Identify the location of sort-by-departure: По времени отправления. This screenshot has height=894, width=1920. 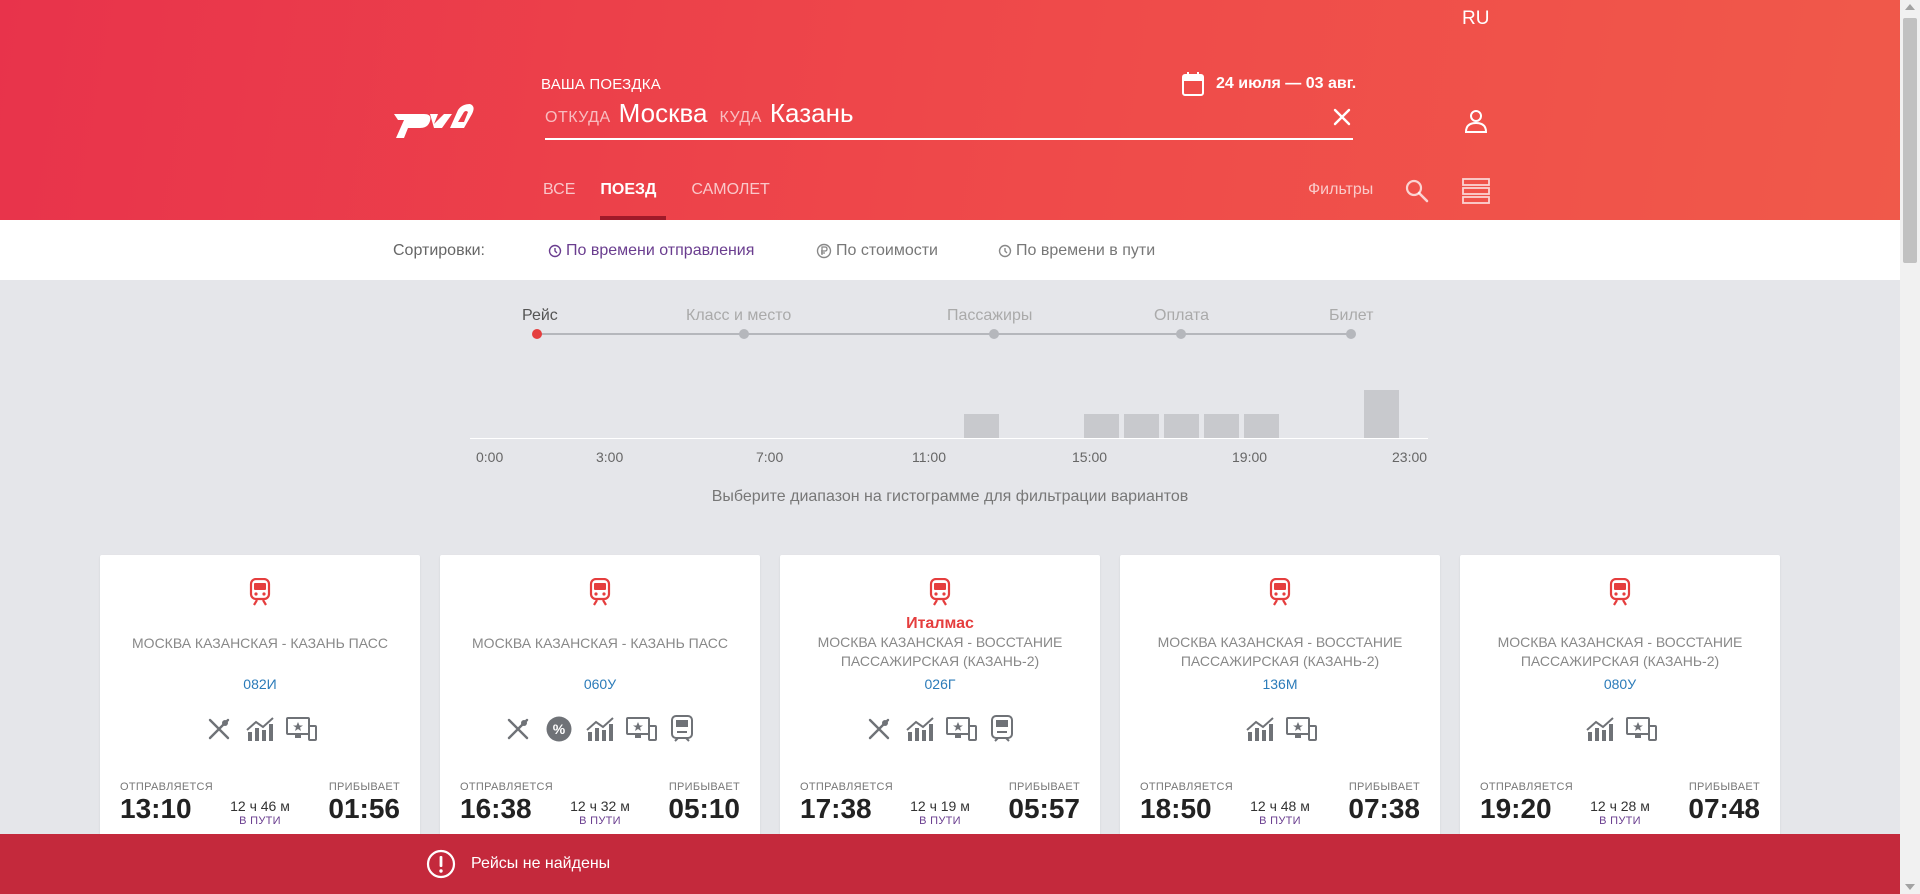
(651, 251).